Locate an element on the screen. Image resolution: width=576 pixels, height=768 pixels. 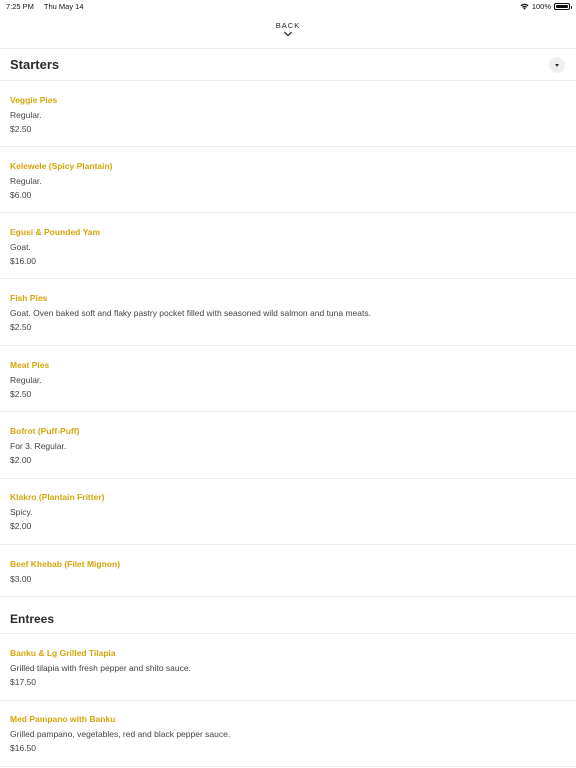
menu-item-price: $16.50 is located at coordinates (23, 748).